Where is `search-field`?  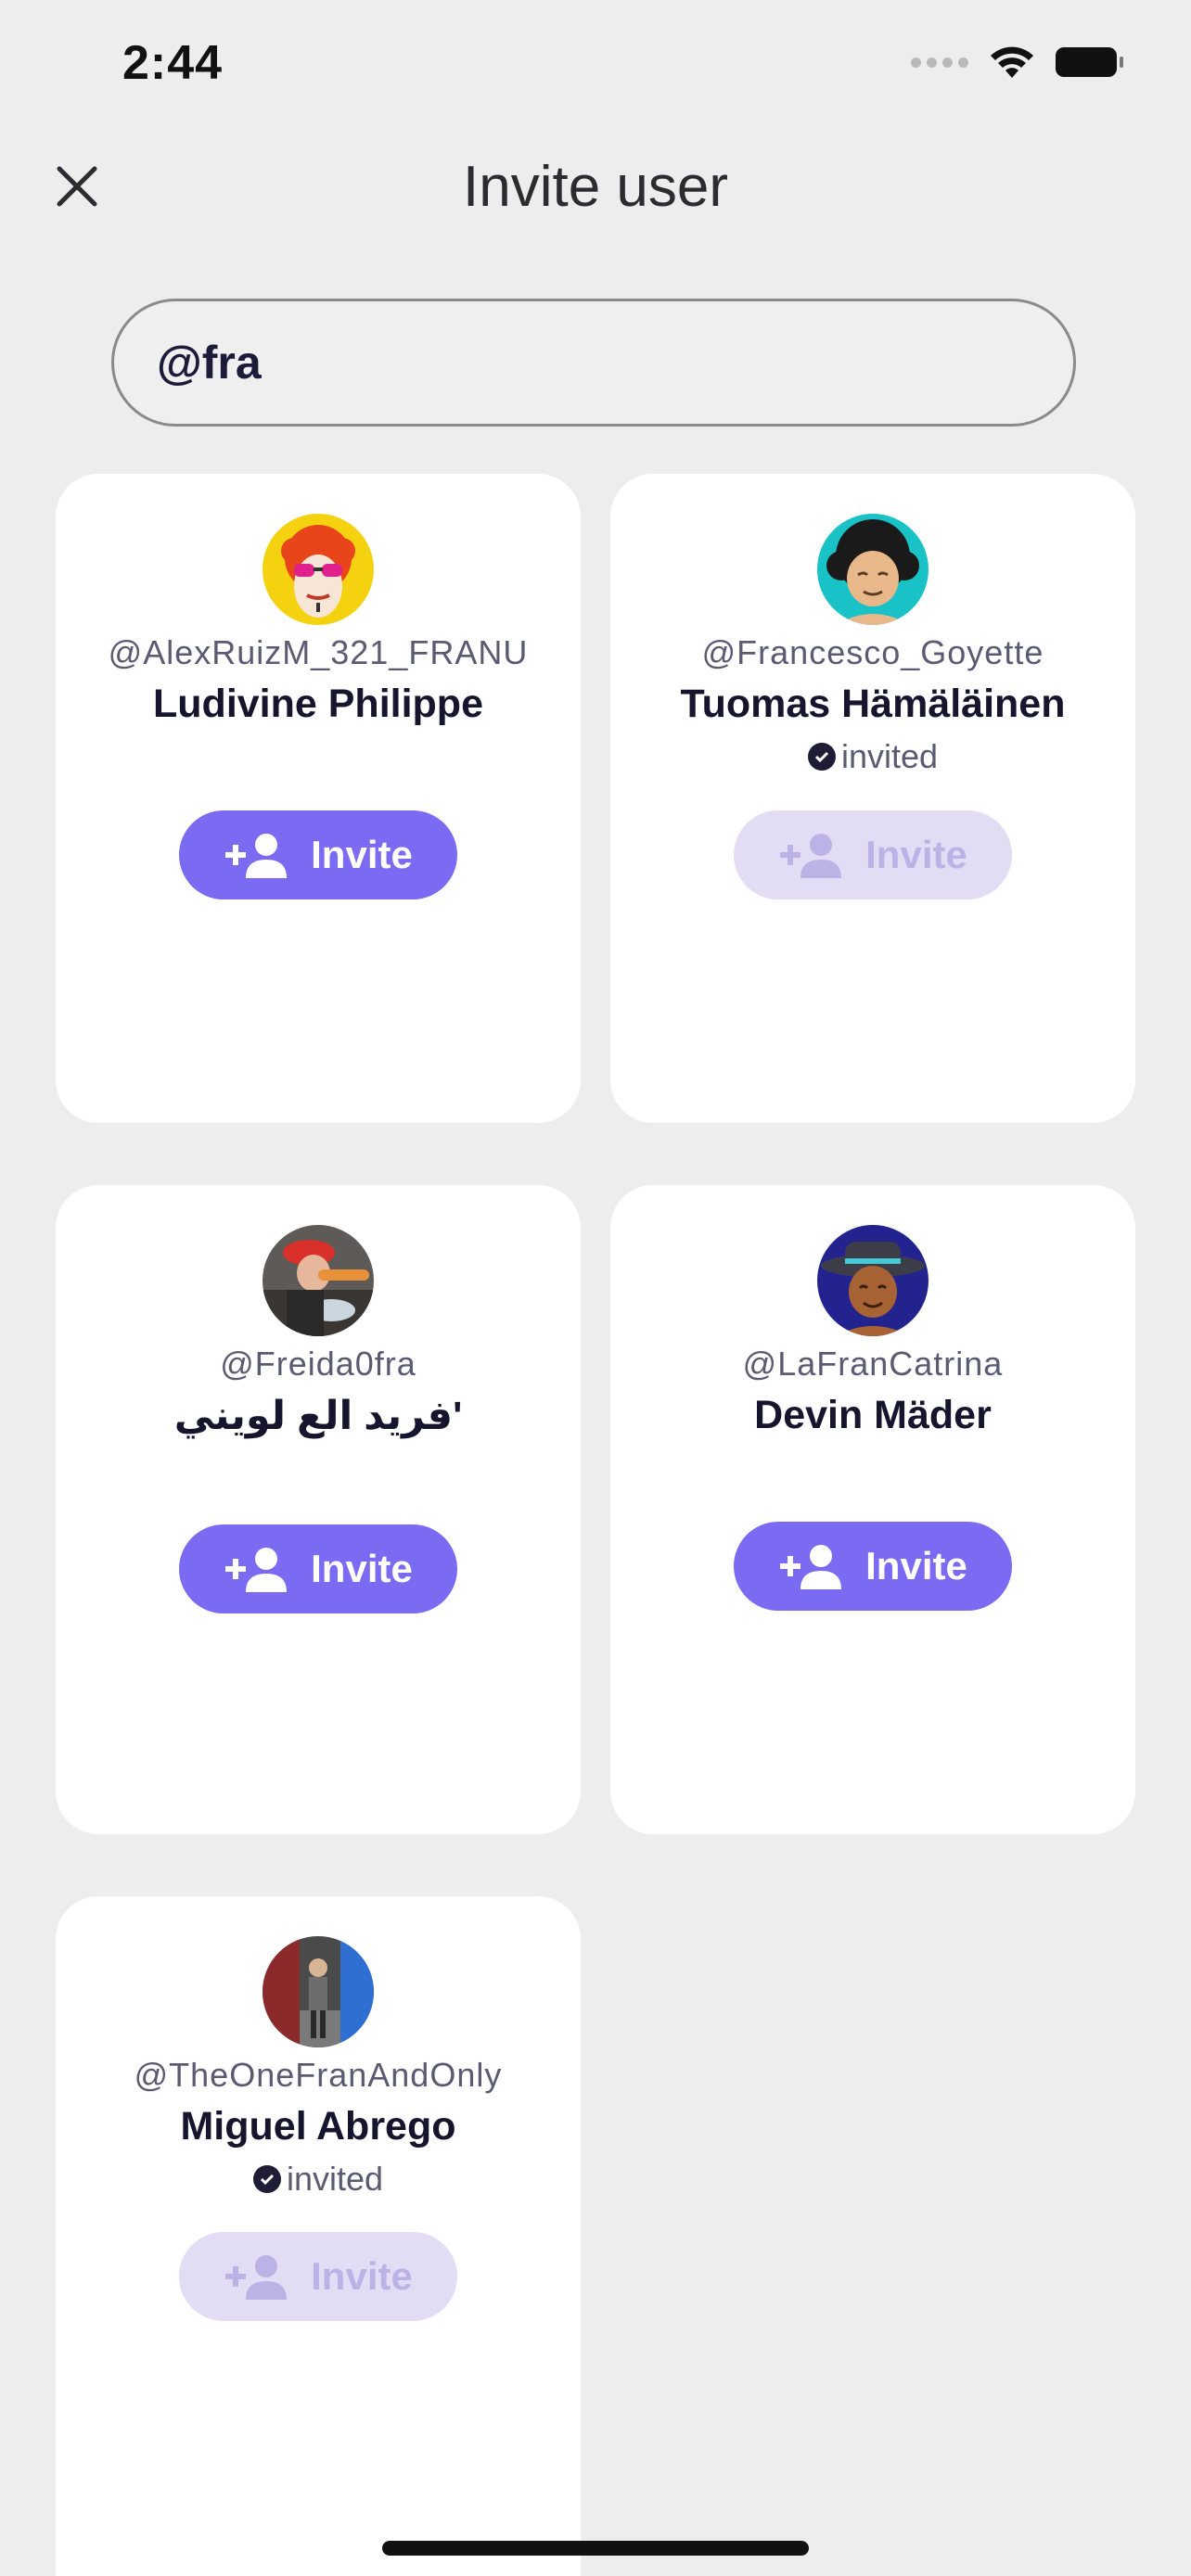
search-field is located at coordinates (593, 363).